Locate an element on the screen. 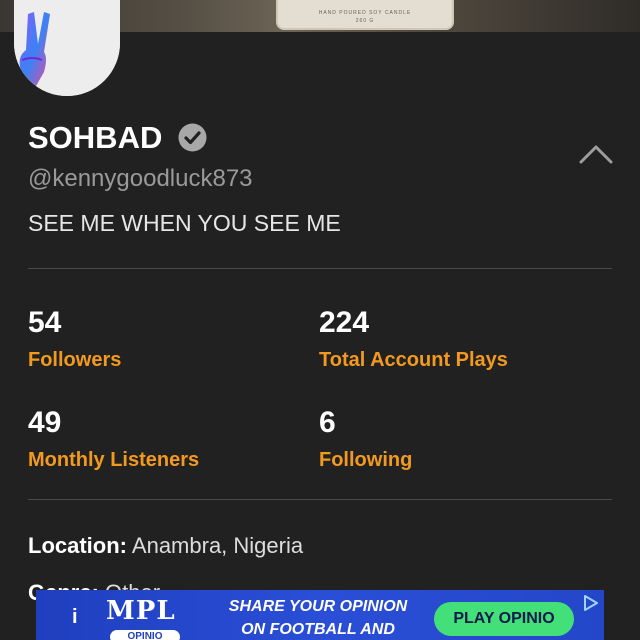  following-count: 6 is located at coordinates (327, 422).